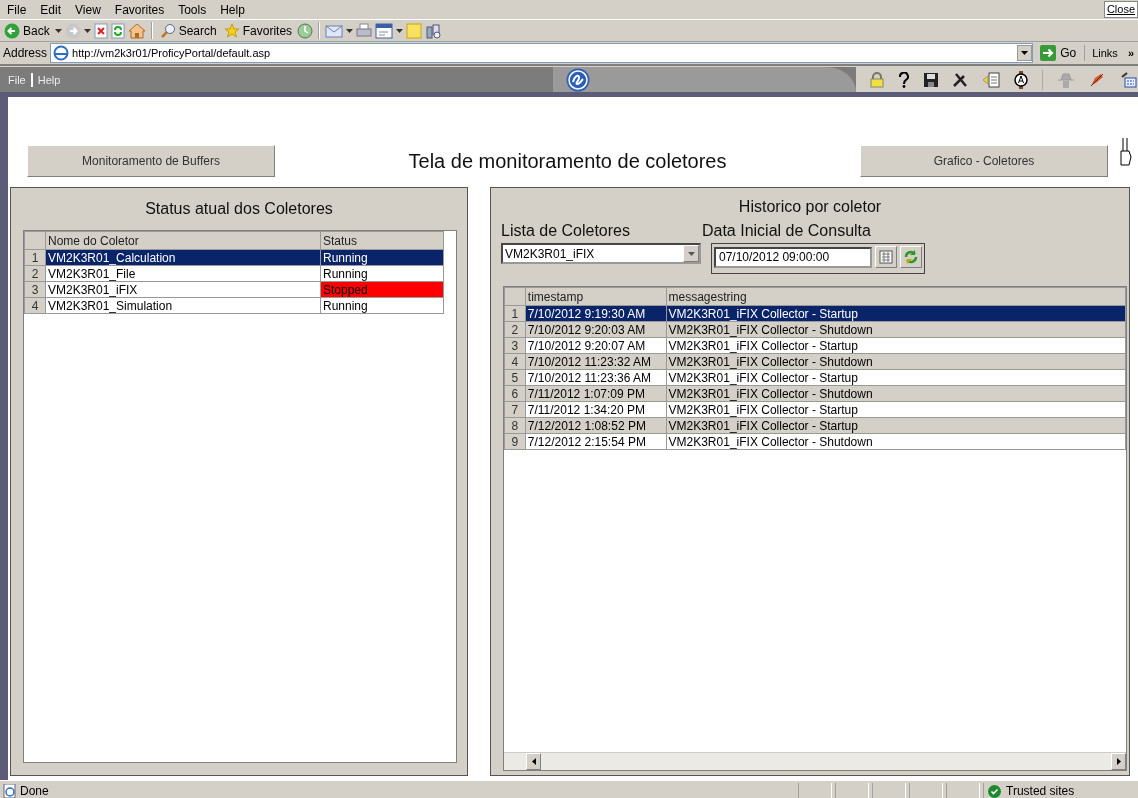  I want to click on back-icon, so click(12, 30).